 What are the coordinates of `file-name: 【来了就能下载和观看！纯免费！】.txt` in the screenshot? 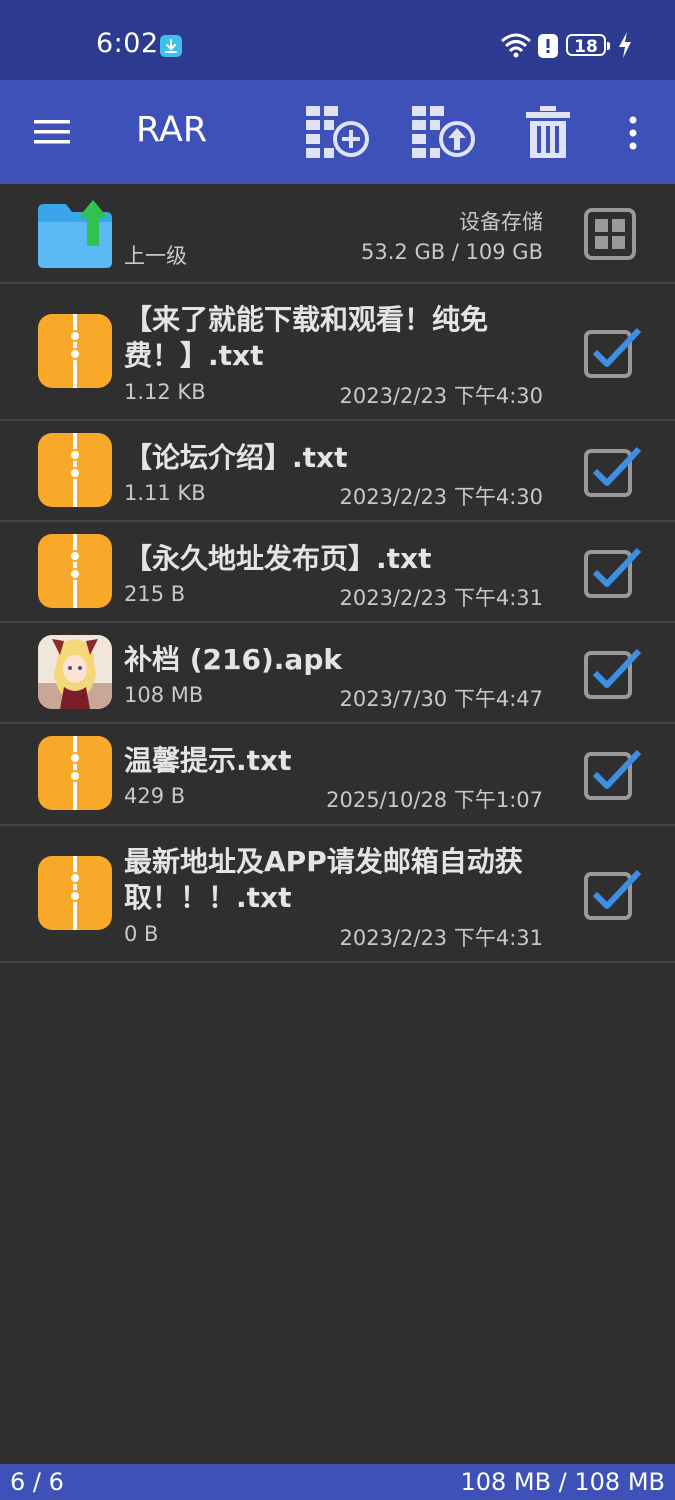 It's located at (306, 337).